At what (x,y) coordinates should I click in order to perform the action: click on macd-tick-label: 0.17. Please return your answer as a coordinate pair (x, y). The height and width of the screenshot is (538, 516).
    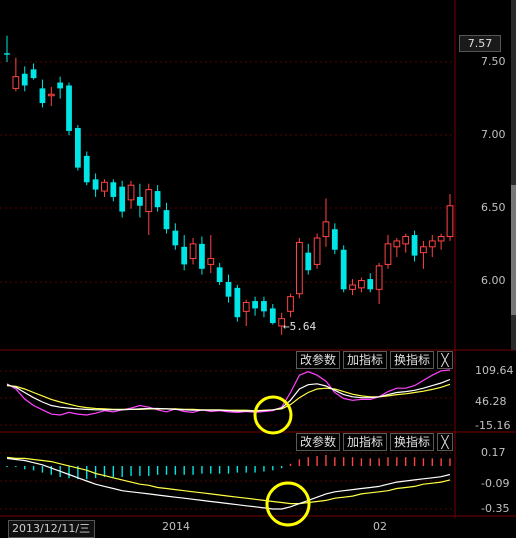
    Looking at the image, I should click on (493, 452).